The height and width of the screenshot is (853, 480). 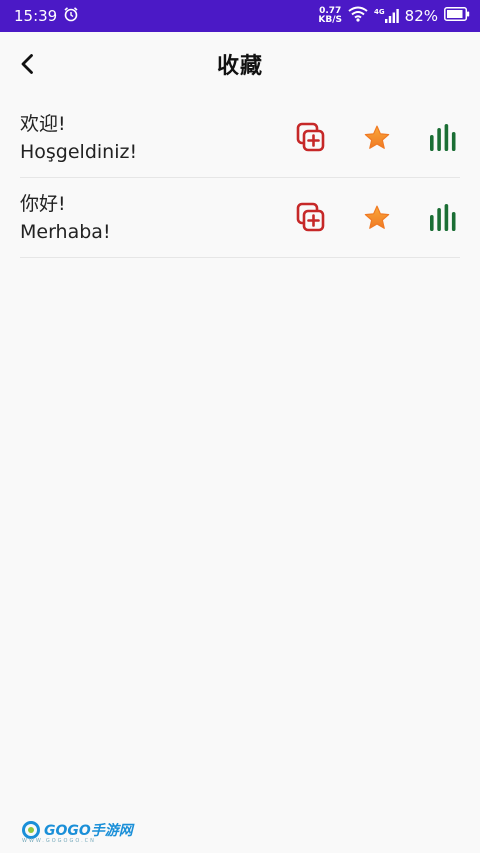 I want to click on watermark-text: GOGO手游网, so click(x=88, y=831).